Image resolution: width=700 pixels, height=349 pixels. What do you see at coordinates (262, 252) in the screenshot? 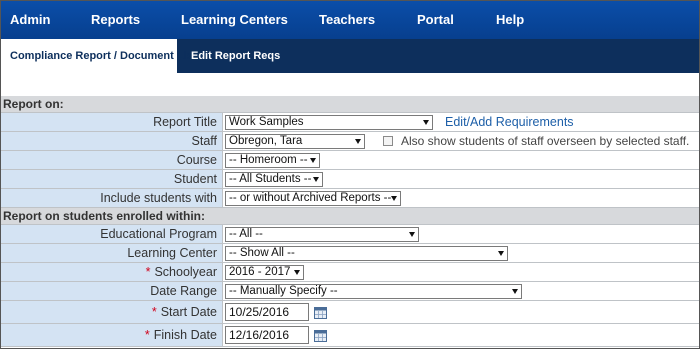
I see `learning-center-value: -- Show All --` at bounding box center [262, 252].